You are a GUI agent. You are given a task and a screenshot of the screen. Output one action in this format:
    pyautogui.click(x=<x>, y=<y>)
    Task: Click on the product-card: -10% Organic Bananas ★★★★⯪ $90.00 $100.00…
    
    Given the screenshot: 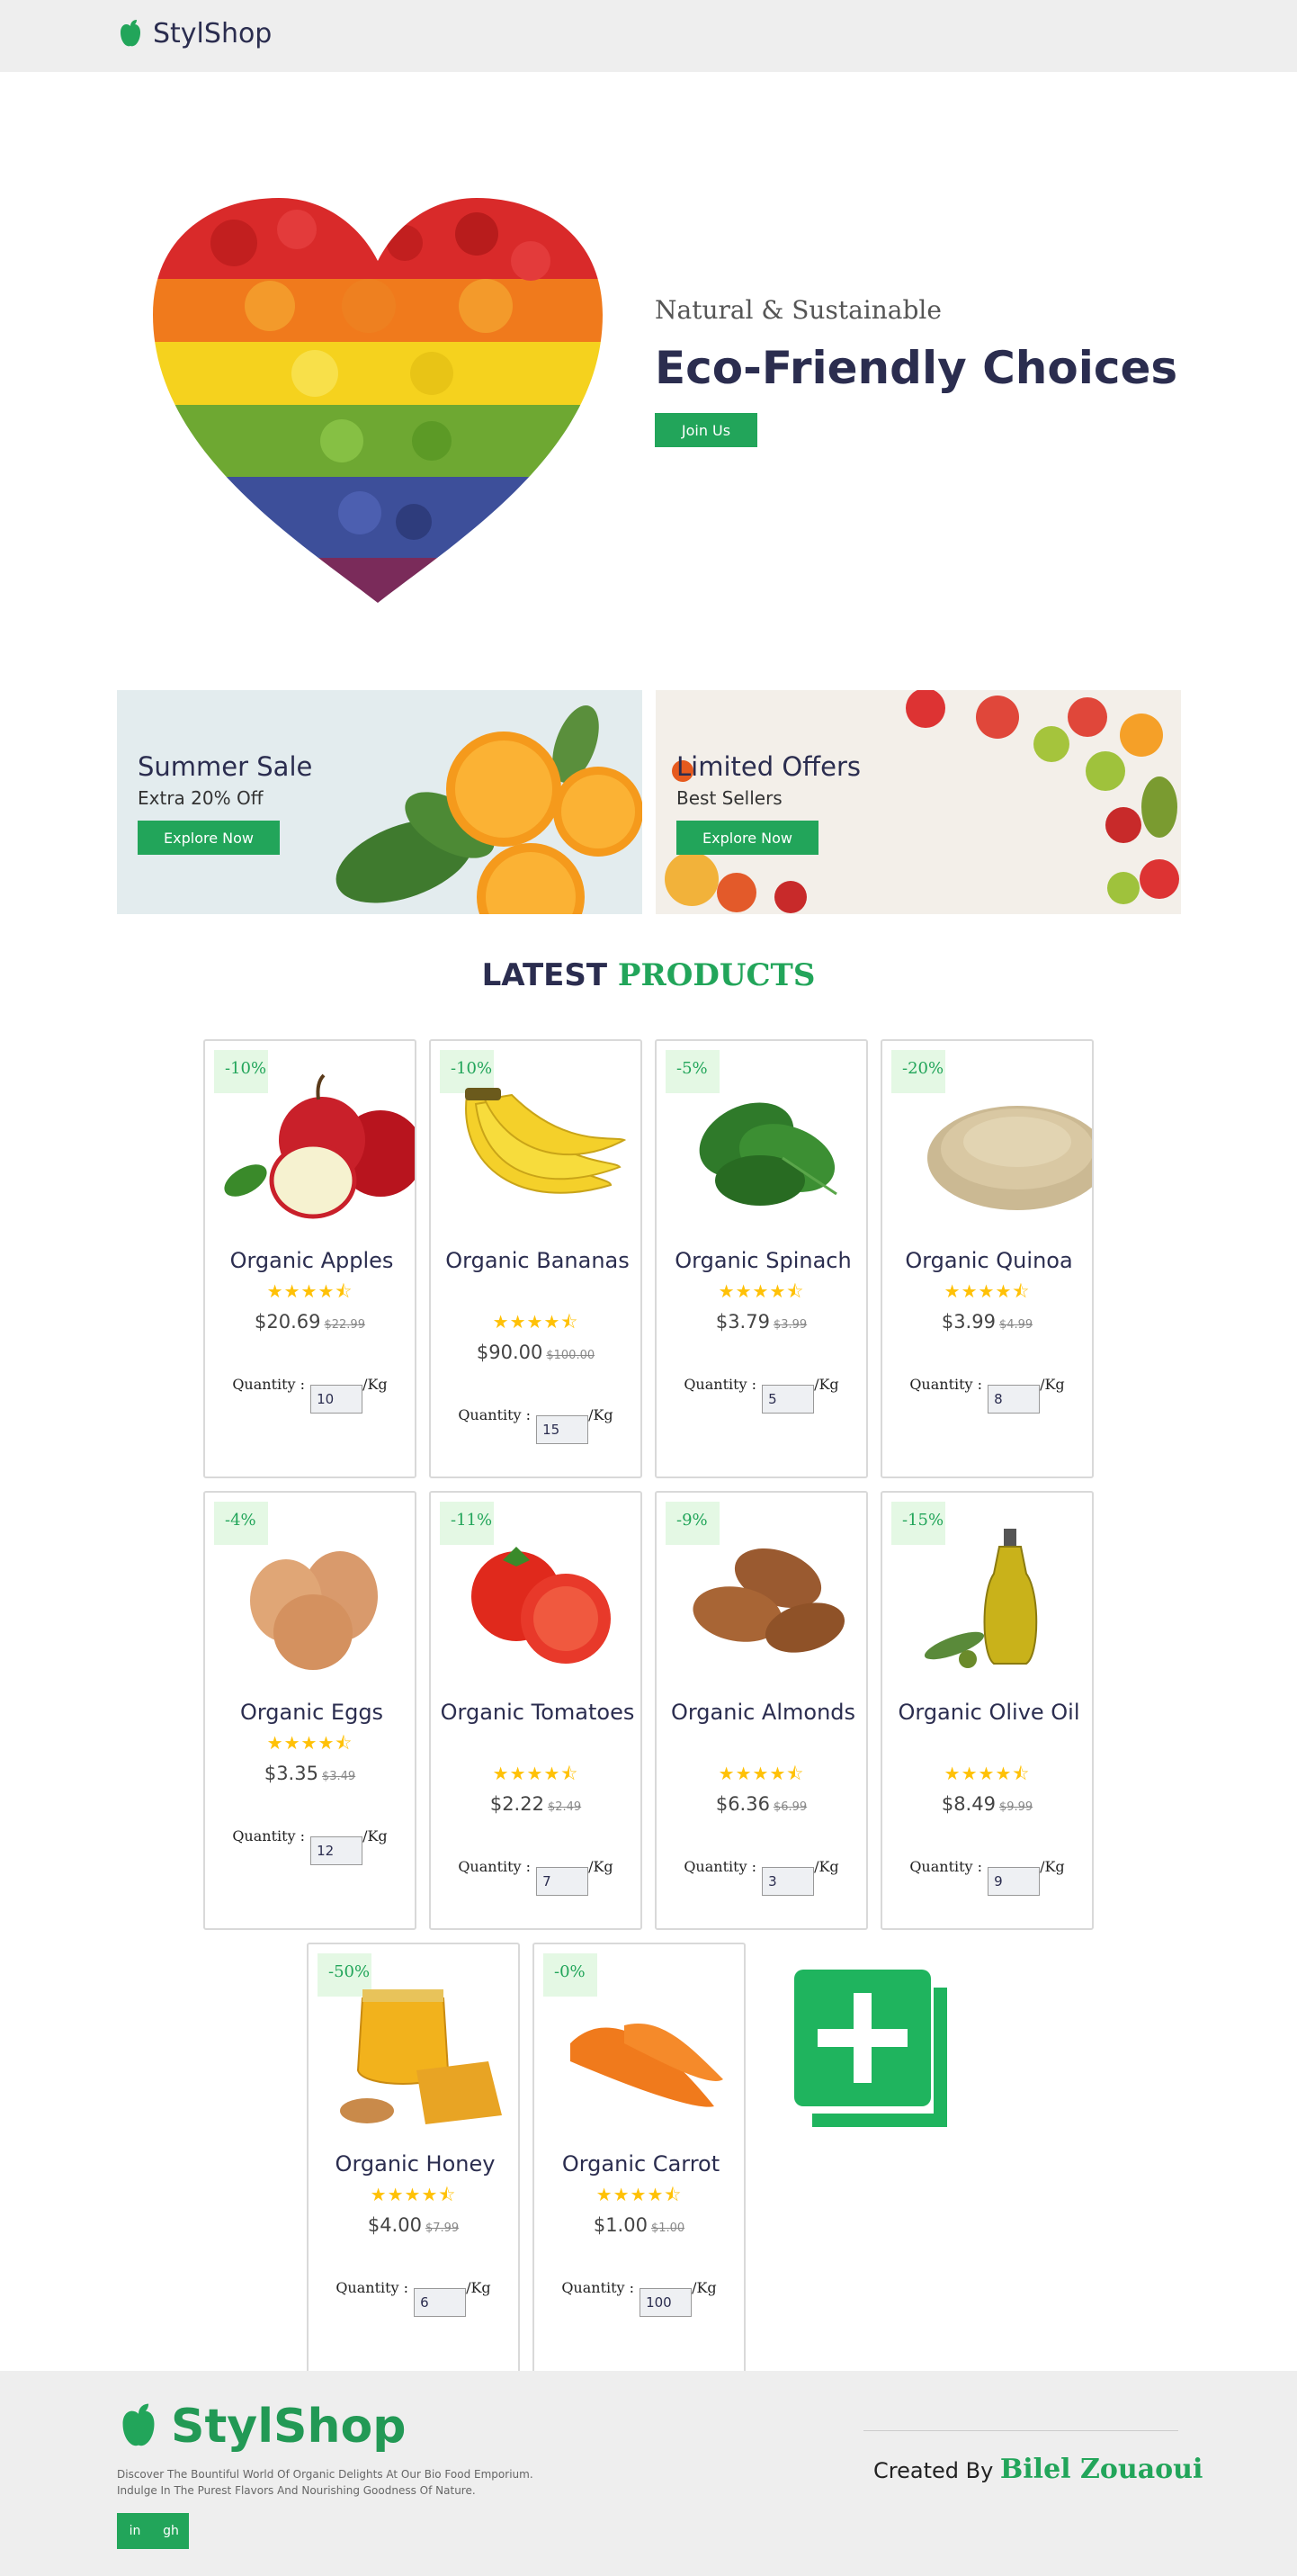 What is the action you would take?
    pyautogui.click(x=535, y=1259)
    